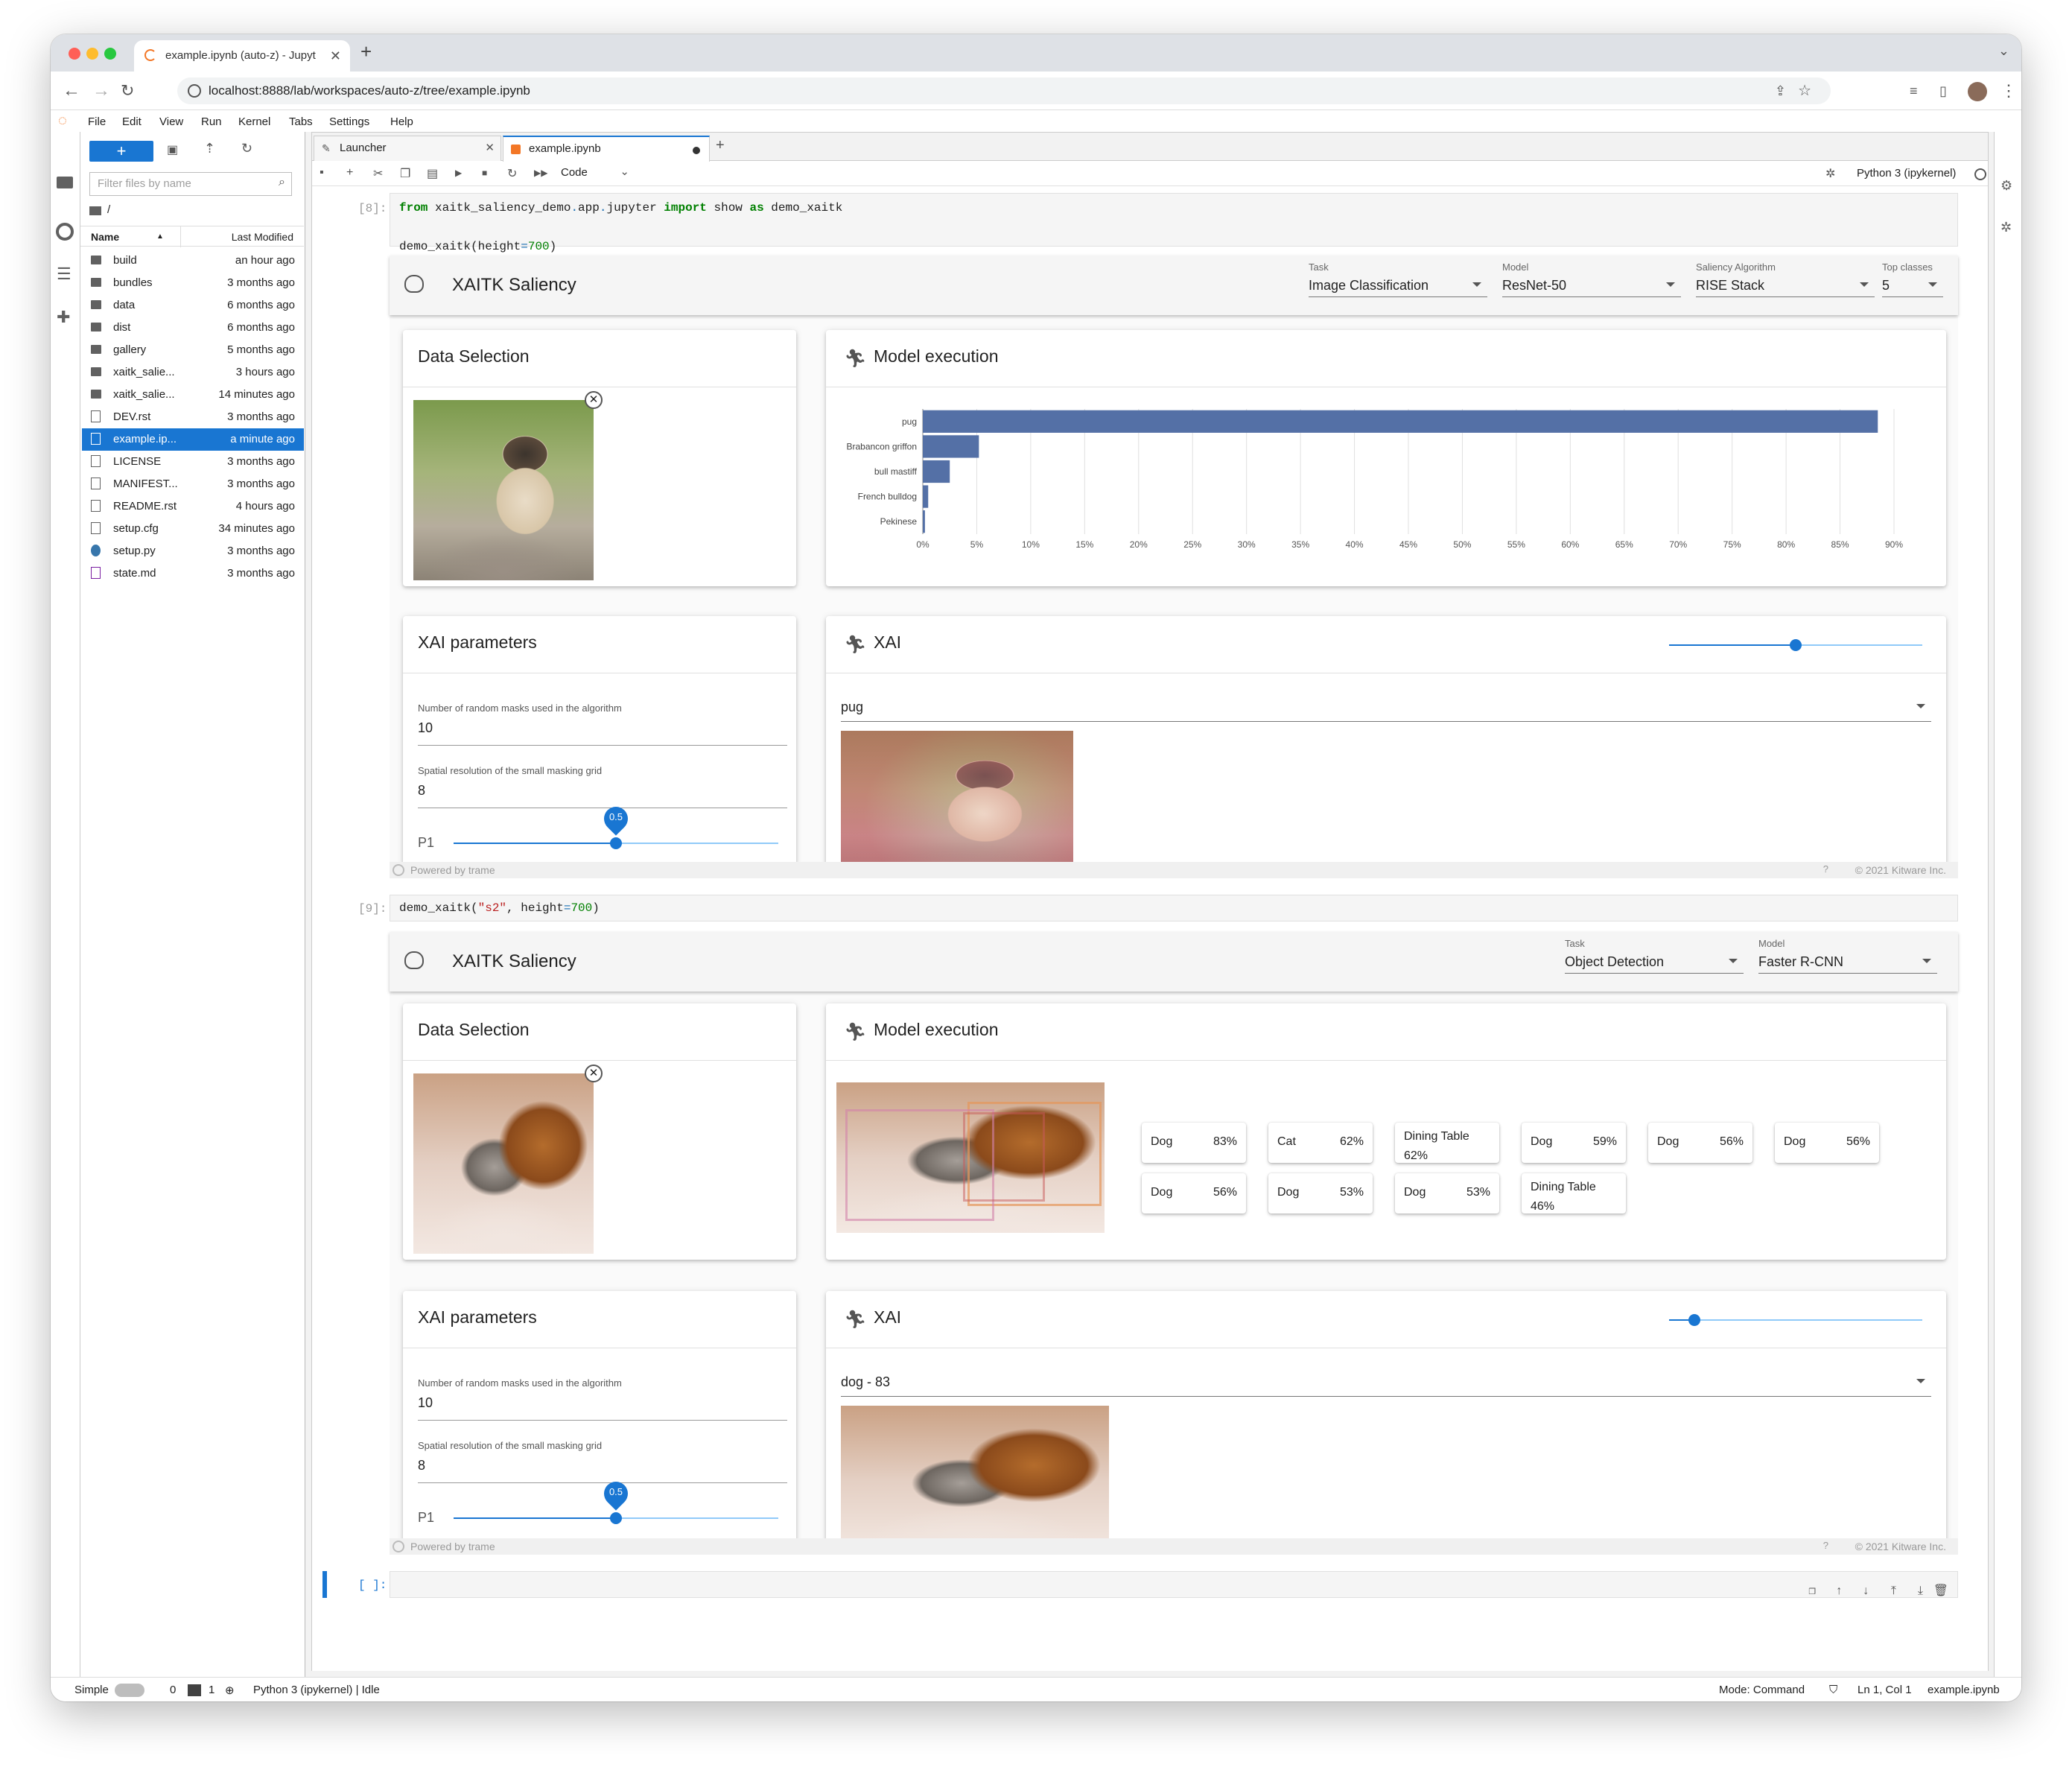  I want to click on detection-chip: Dining Table 46%, so click(1574, 1193).